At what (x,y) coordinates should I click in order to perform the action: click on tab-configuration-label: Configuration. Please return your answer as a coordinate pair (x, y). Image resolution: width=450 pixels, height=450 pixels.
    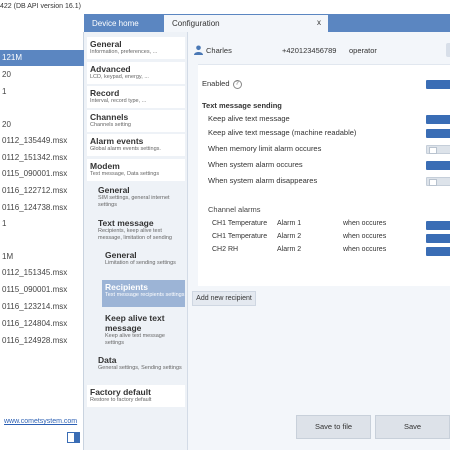
    Looking at the image, I should click on (196, 23).